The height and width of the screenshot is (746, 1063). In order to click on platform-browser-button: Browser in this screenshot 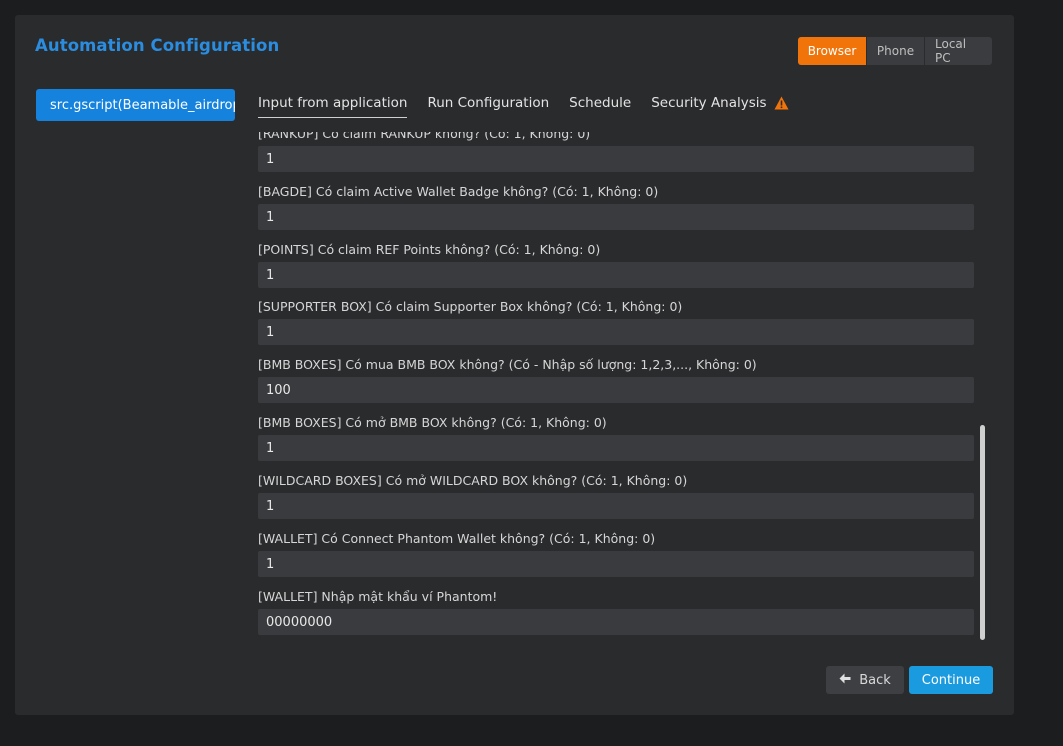, I will do `click(832, 51)`.